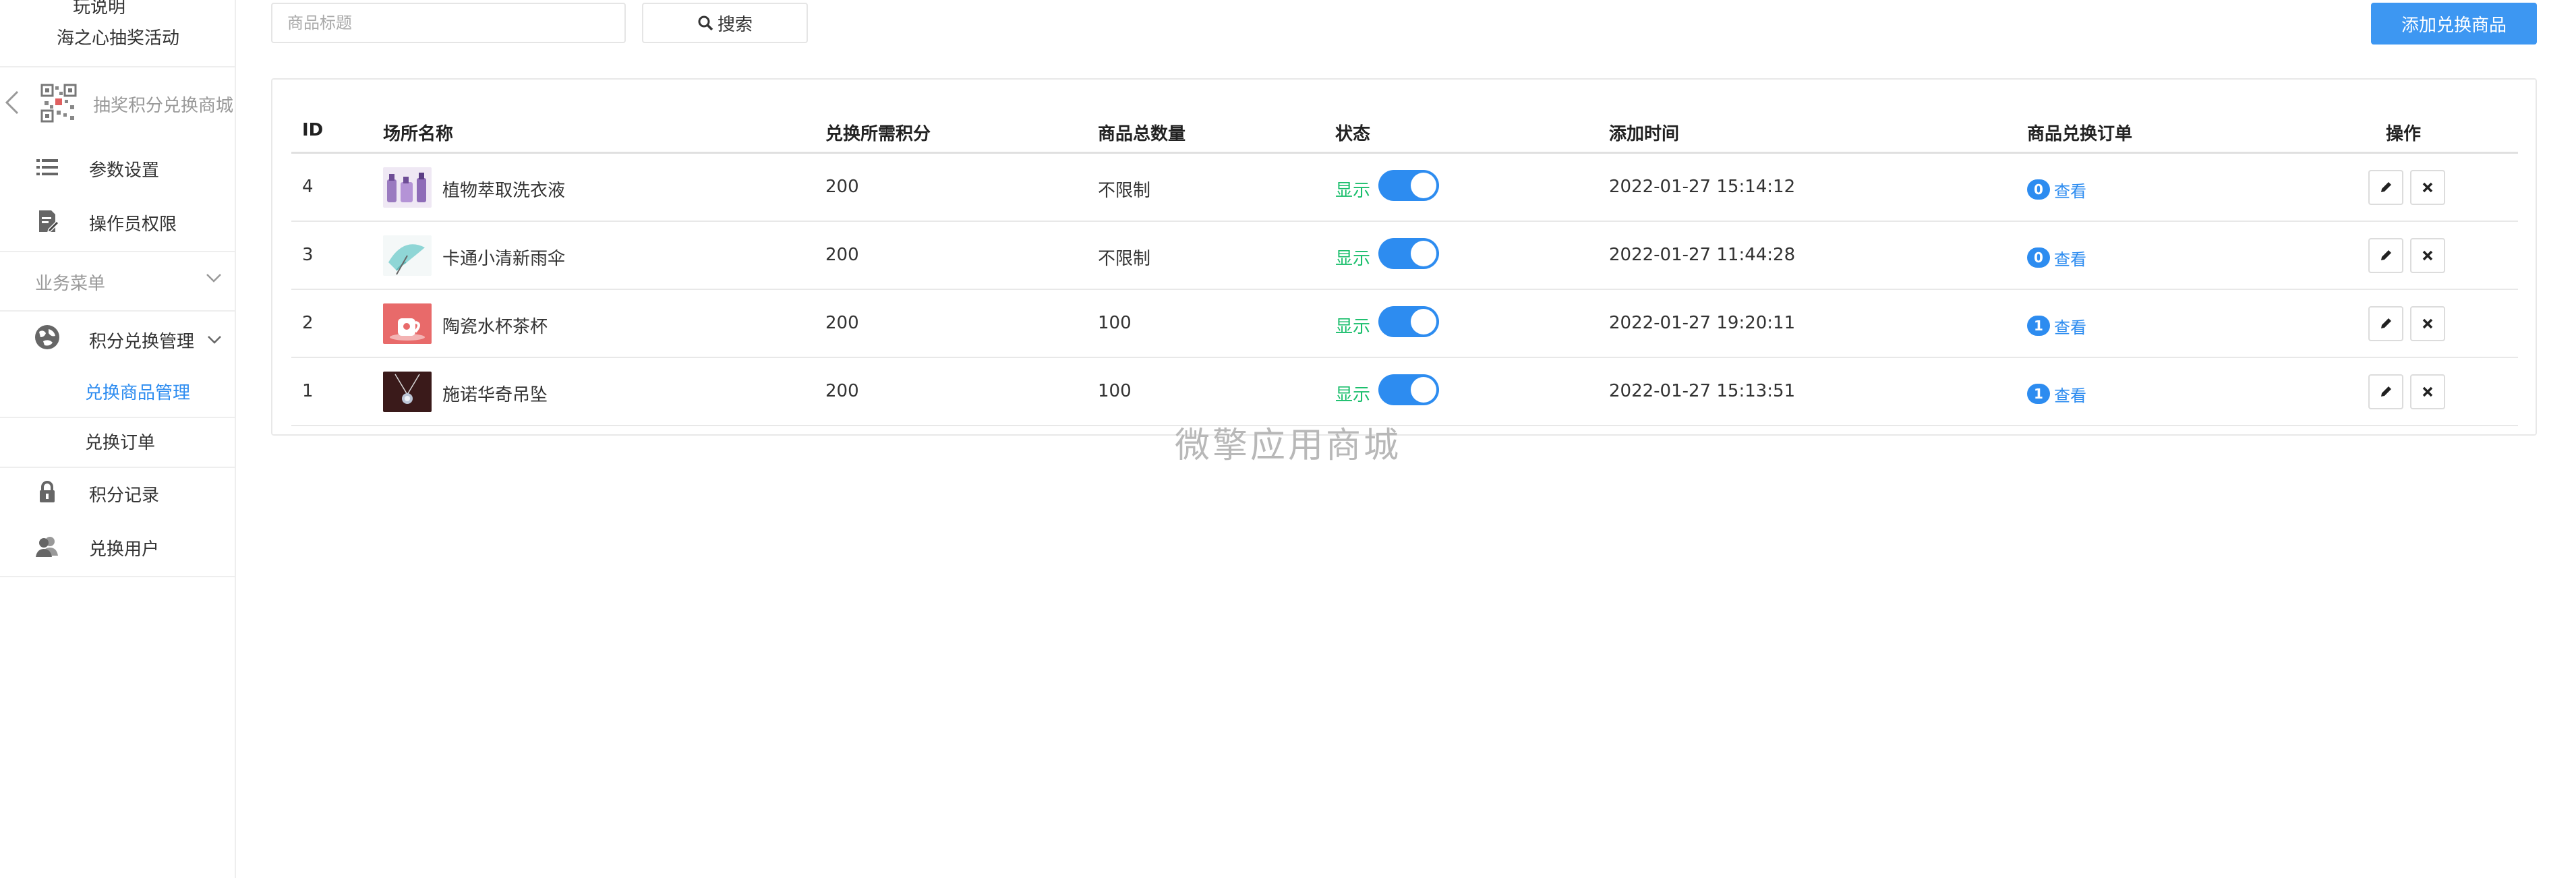 This screenshot has height=878, width=2576. Describe the element at coordinates (449, 23) in the screenshot. I see `search-input` at that location.